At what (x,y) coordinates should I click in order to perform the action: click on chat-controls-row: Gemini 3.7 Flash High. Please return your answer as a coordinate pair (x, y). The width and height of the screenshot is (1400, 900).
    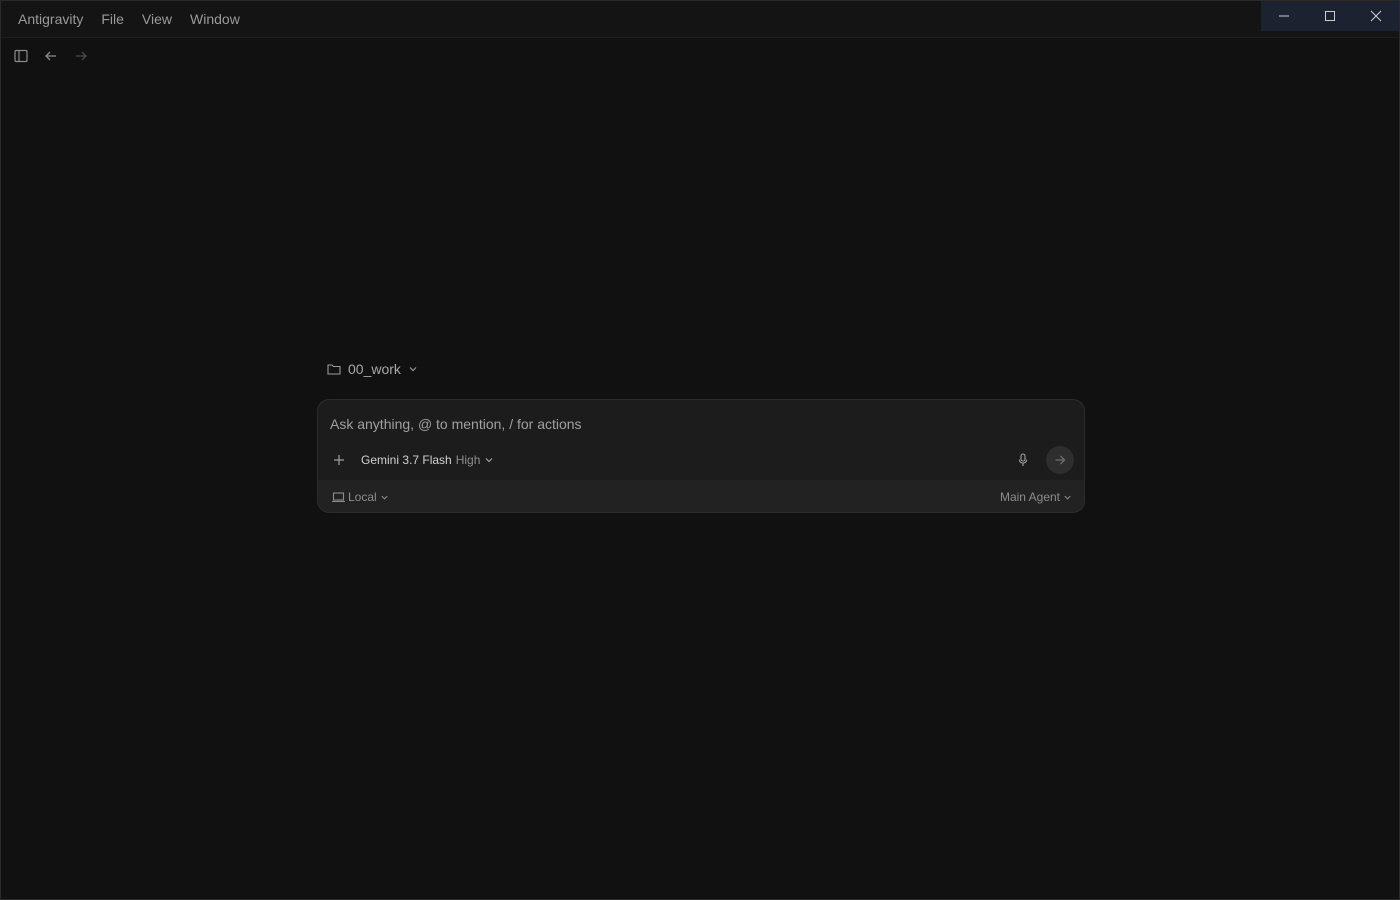
    Looking at the image, I should click on (702, 460).